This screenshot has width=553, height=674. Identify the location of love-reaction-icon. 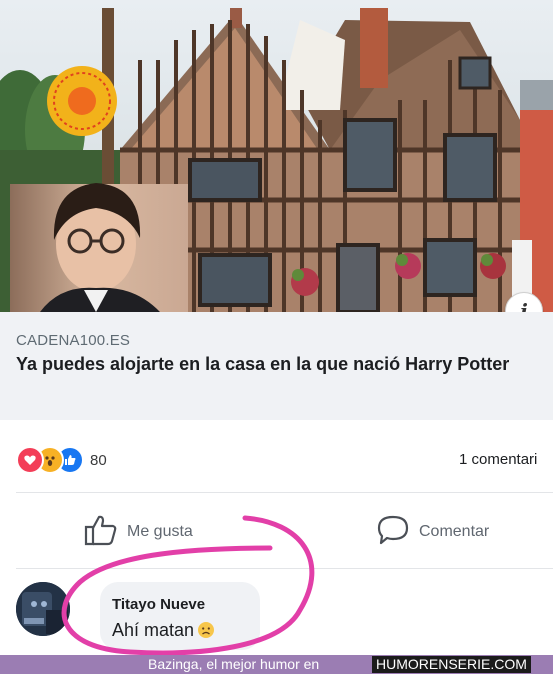
(30, 460).